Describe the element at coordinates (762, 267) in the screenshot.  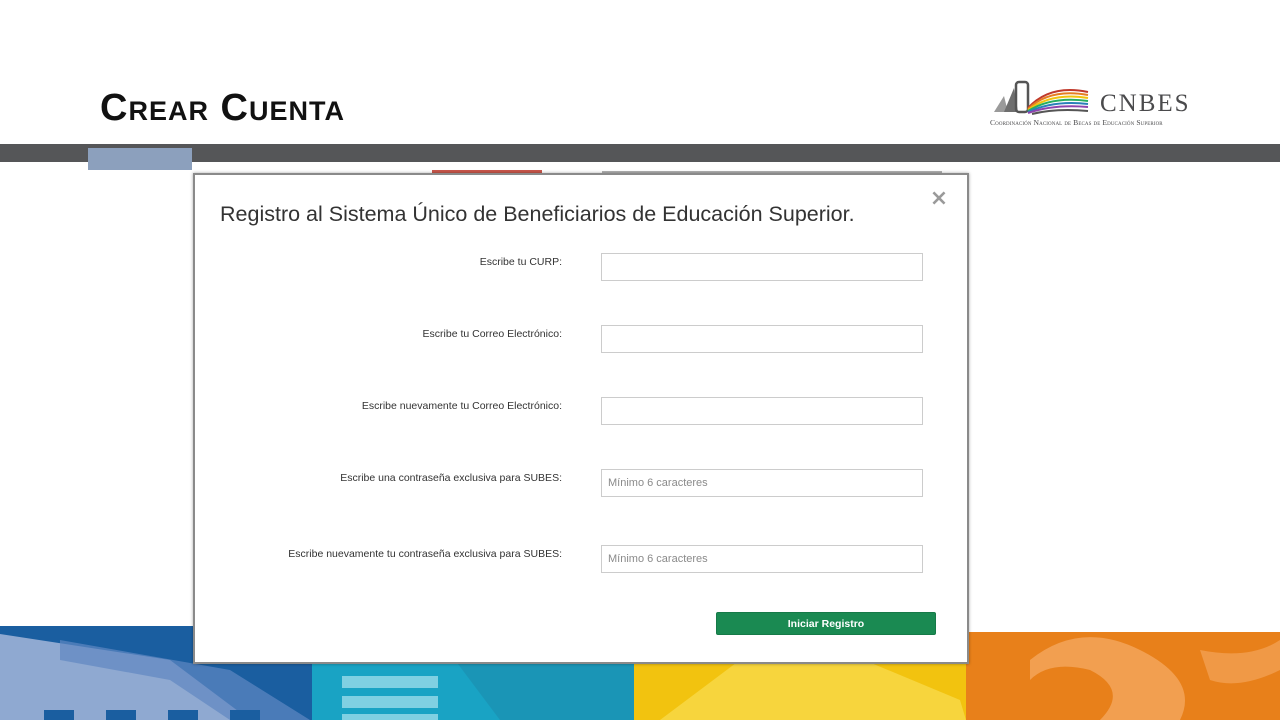
I see `curp-input` at that location.